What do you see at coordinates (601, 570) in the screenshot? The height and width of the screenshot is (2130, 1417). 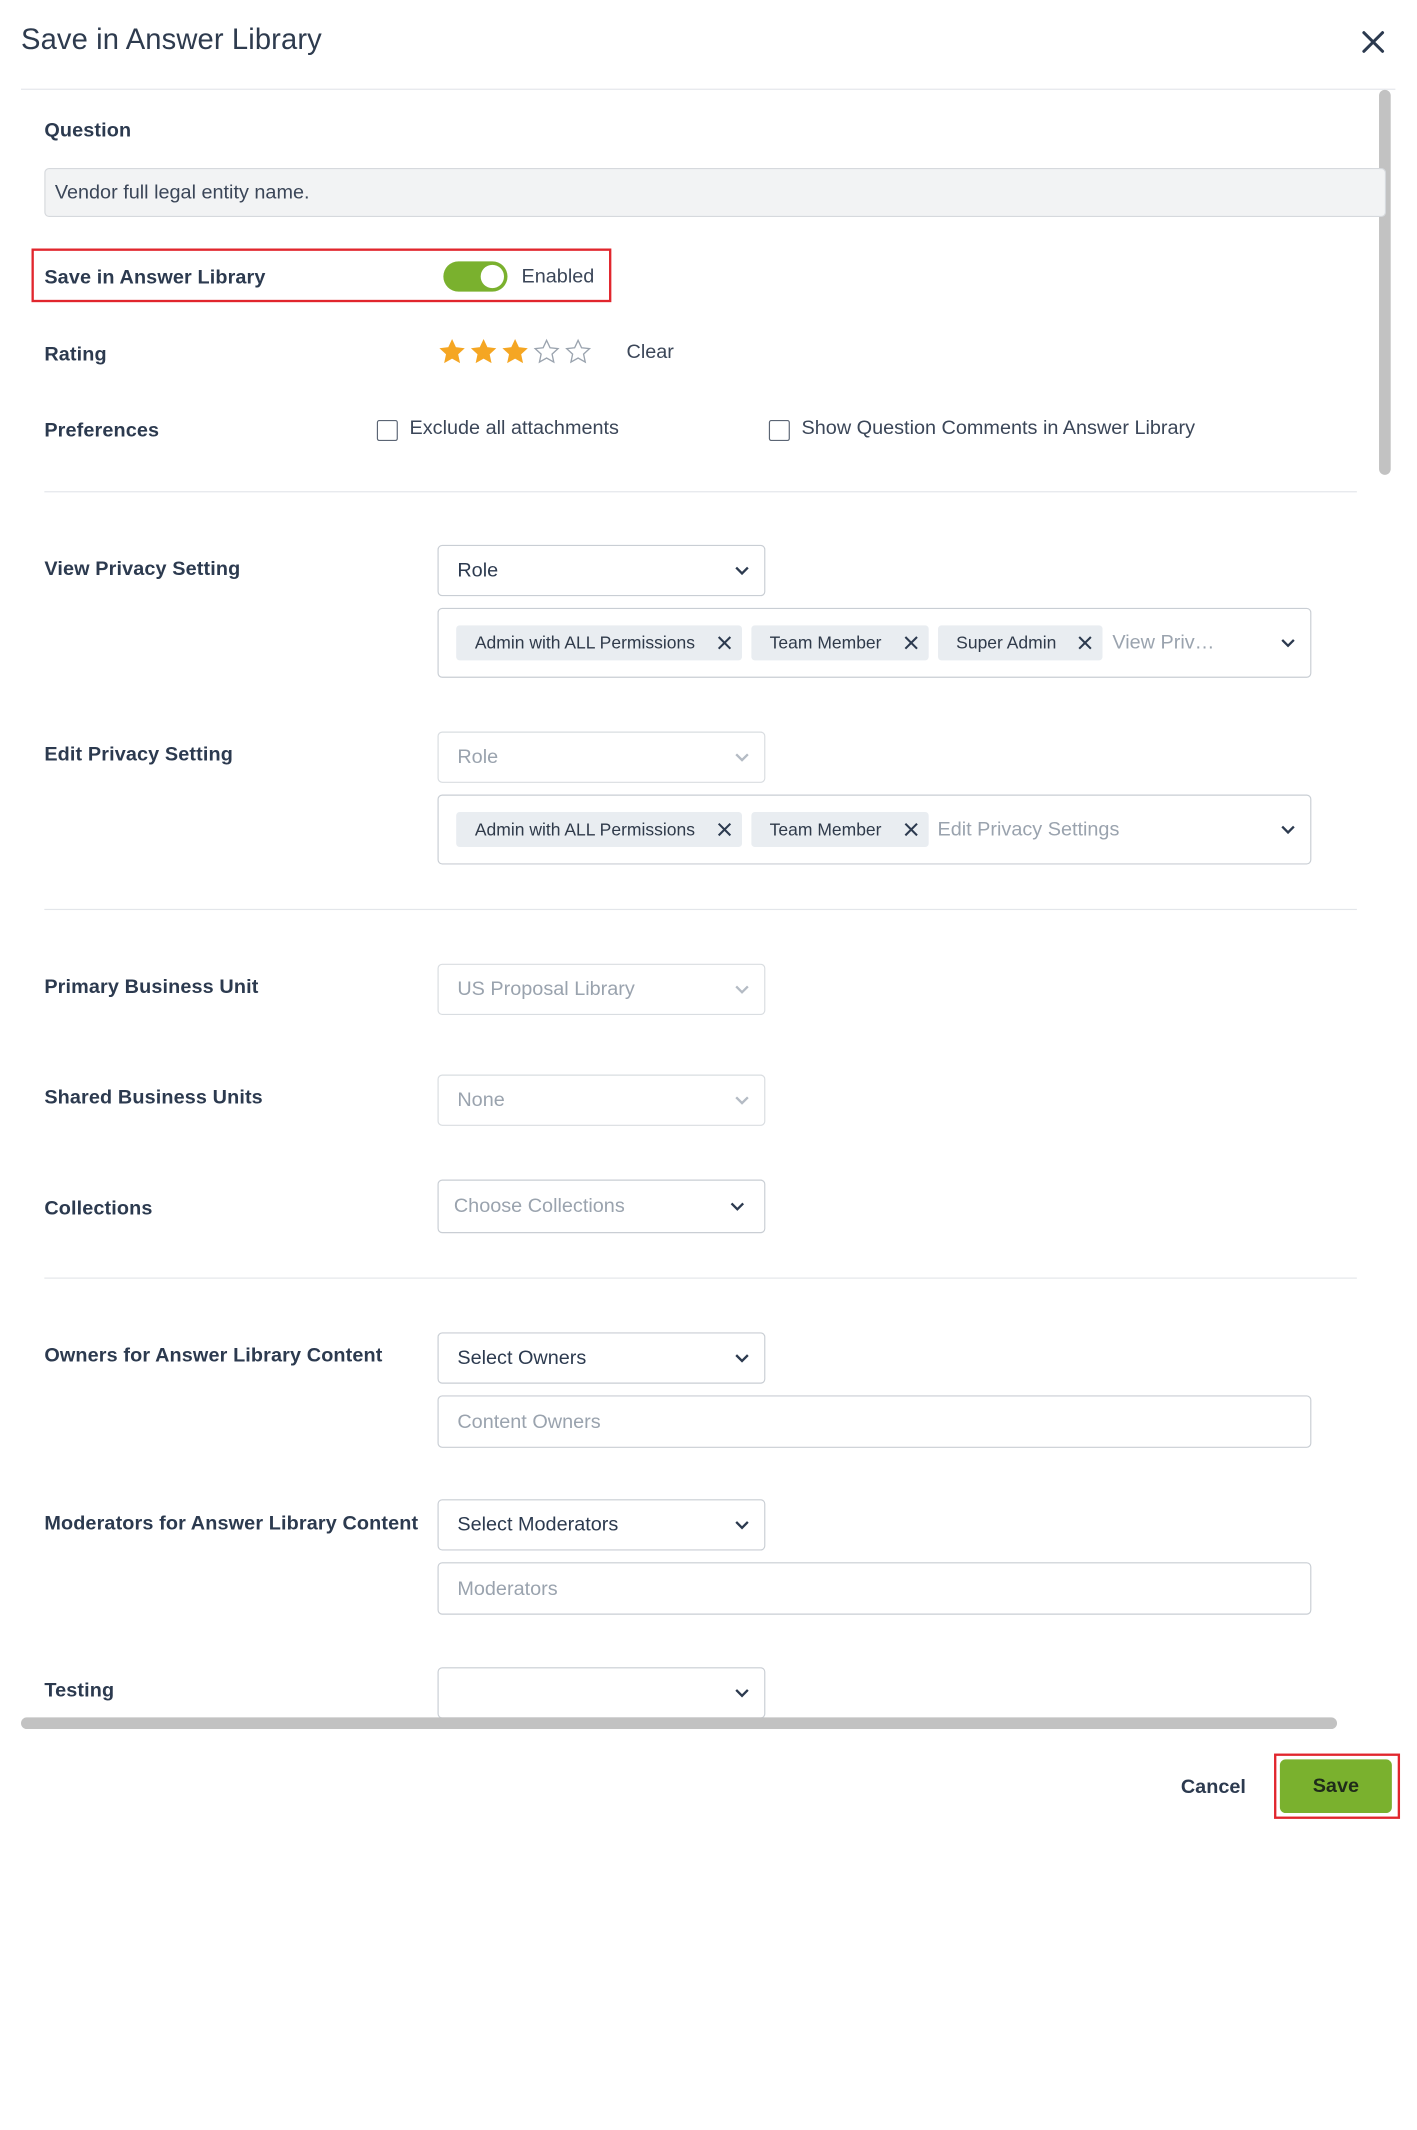 I see `view-privacy-type-select: Role` at bounding box center [601, 570].